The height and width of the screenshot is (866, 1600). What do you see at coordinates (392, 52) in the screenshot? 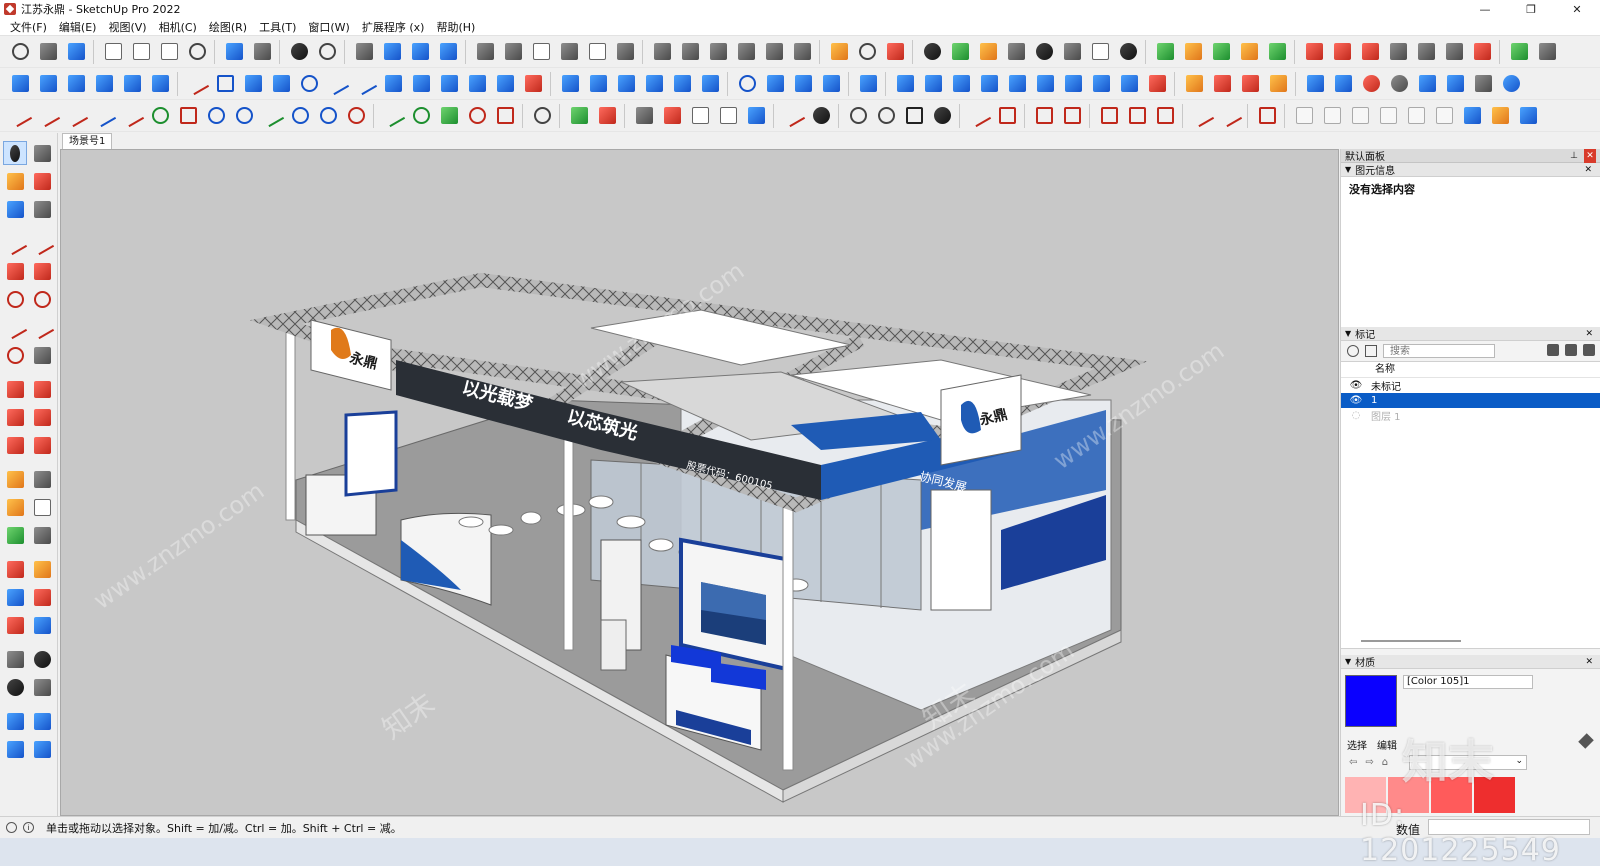
I see `top-view-icon` at bounding box center [392, 52].